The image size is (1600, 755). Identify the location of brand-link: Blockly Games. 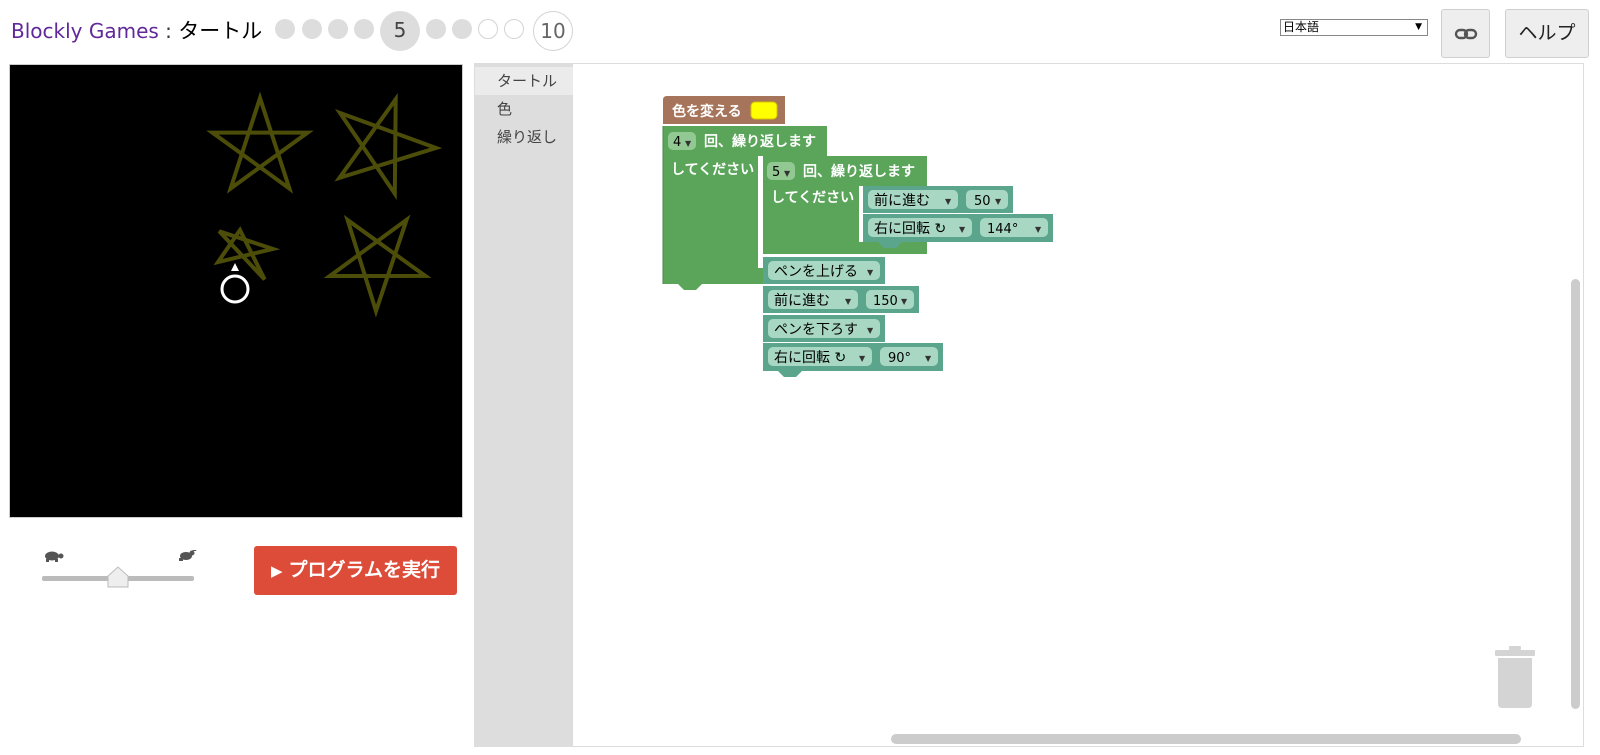
(85, 31).